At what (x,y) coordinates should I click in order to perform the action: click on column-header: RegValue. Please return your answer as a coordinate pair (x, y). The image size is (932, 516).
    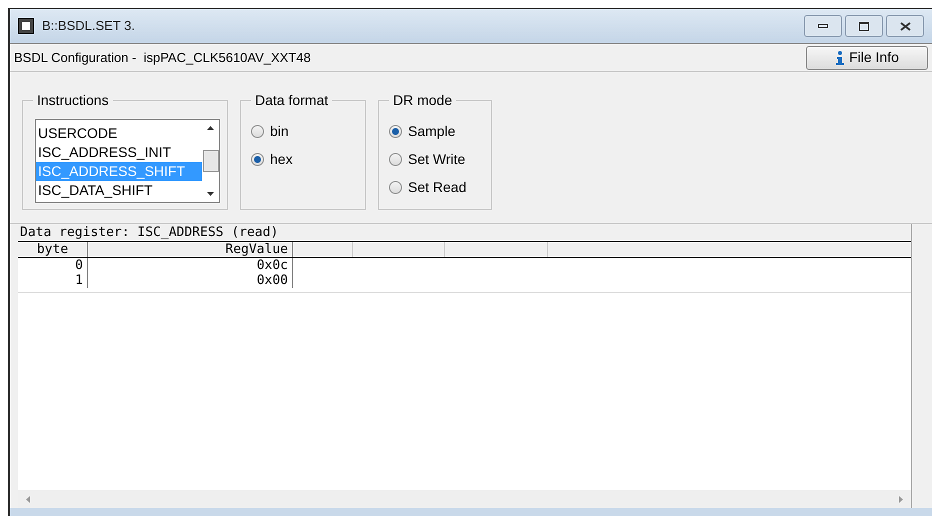
    Looking at the image, I should click on (190, 249).